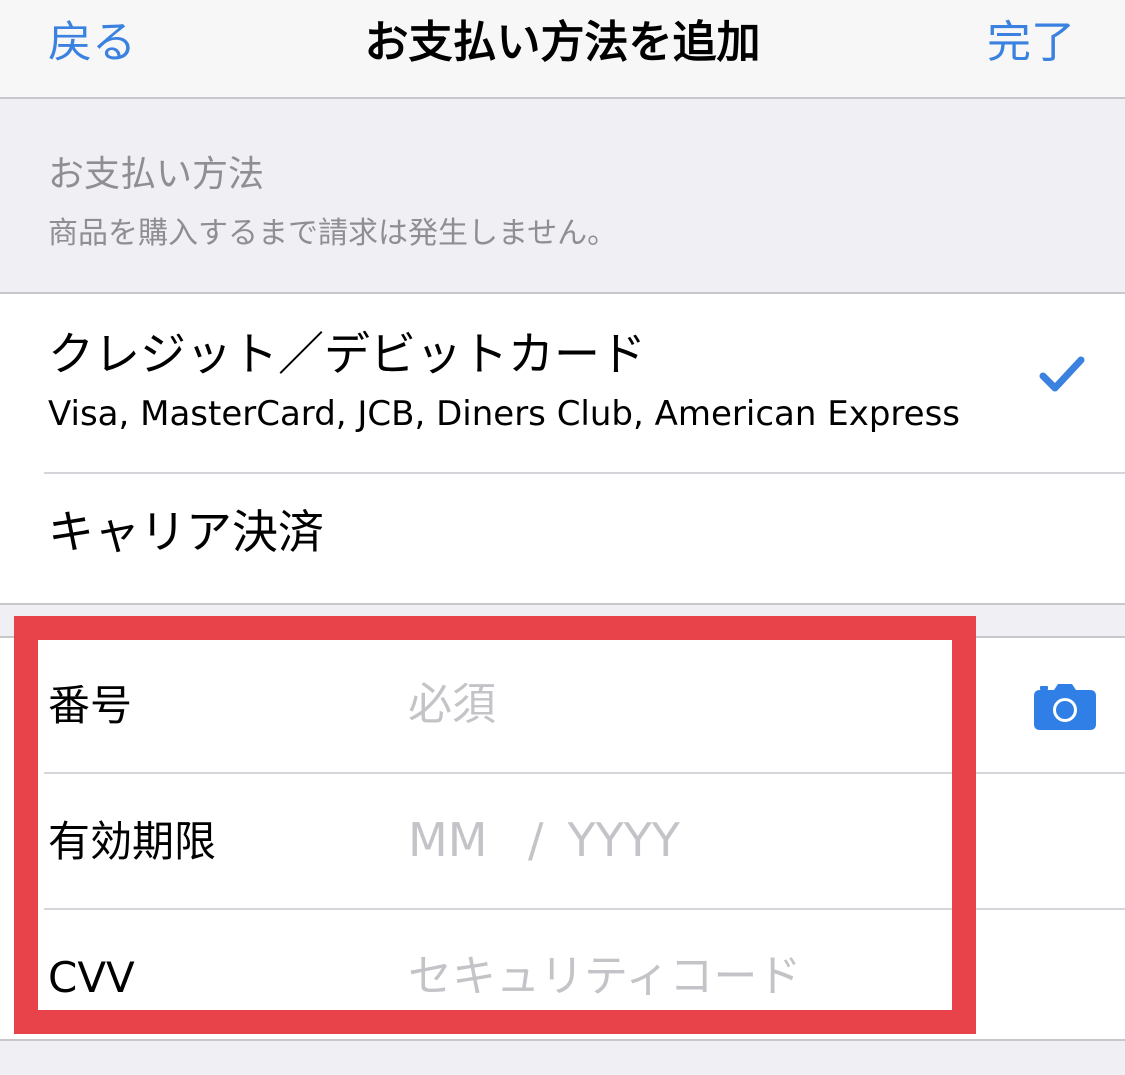 The image size is (1125, 1075). I want to click on expiry-label: 有効期限, so click(132, 841).